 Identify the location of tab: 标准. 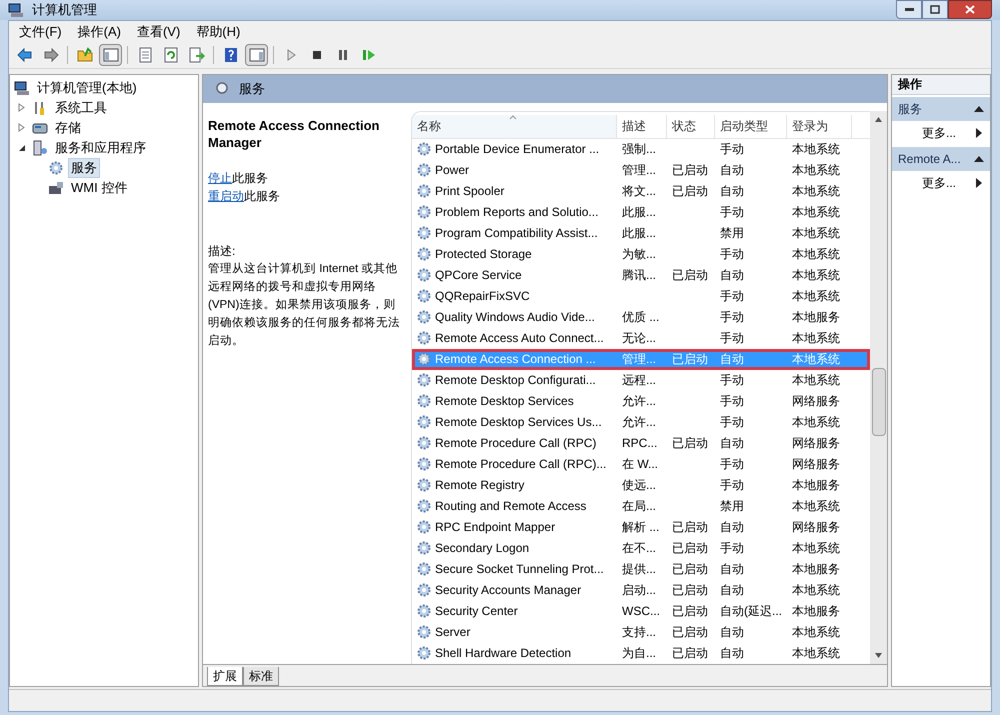
(261, 676).